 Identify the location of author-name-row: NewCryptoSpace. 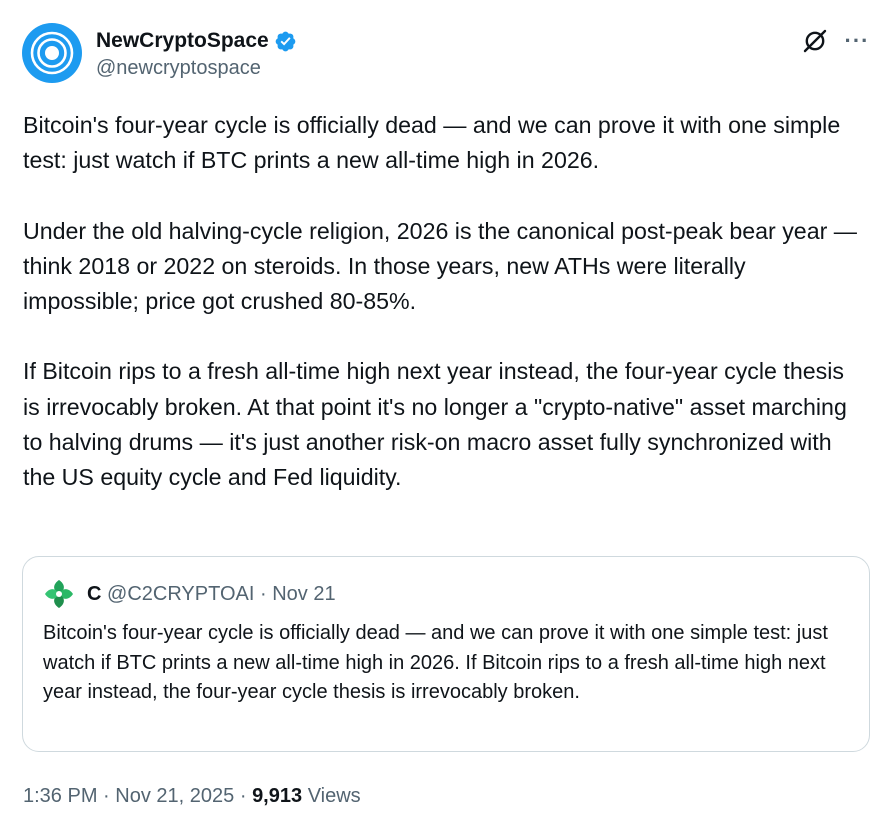
(196, 41).